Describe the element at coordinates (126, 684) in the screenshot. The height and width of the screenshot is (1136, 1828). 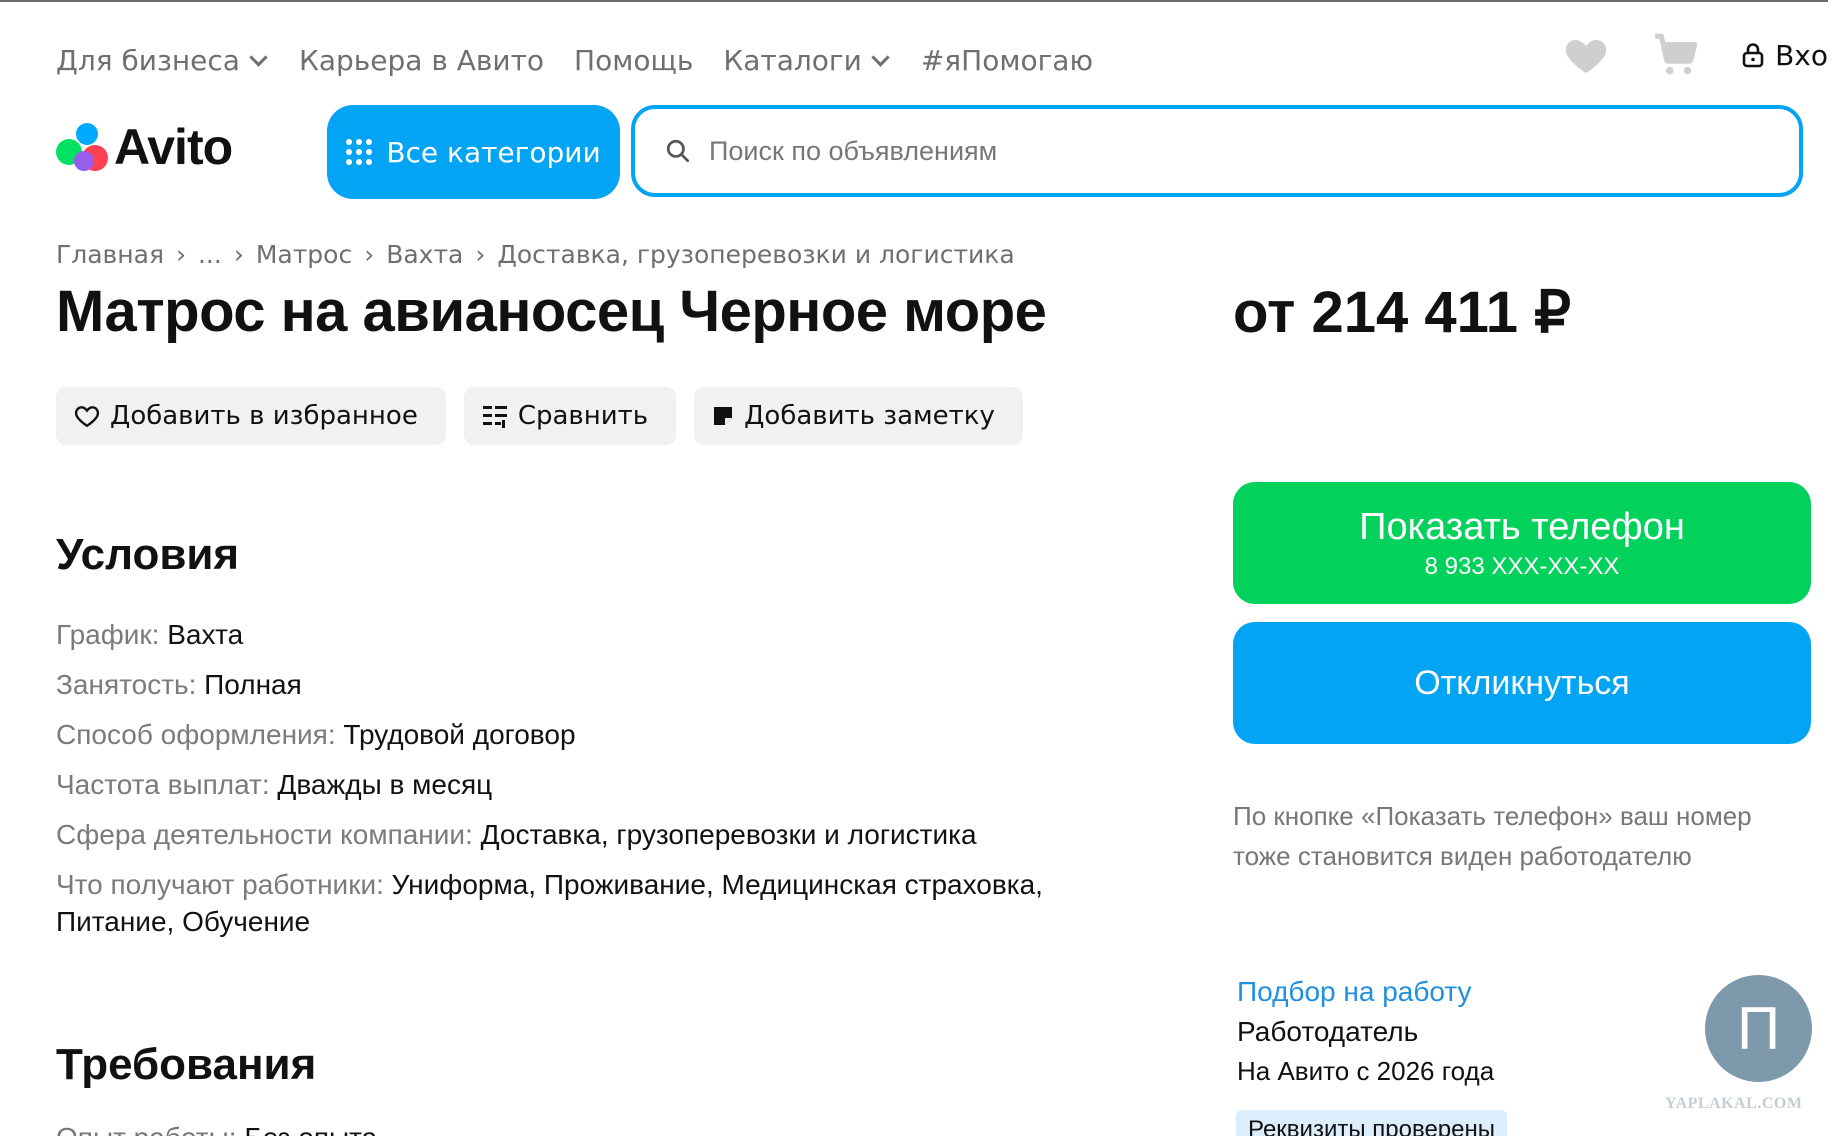
I see `condition-key: Занятость:` at that location.